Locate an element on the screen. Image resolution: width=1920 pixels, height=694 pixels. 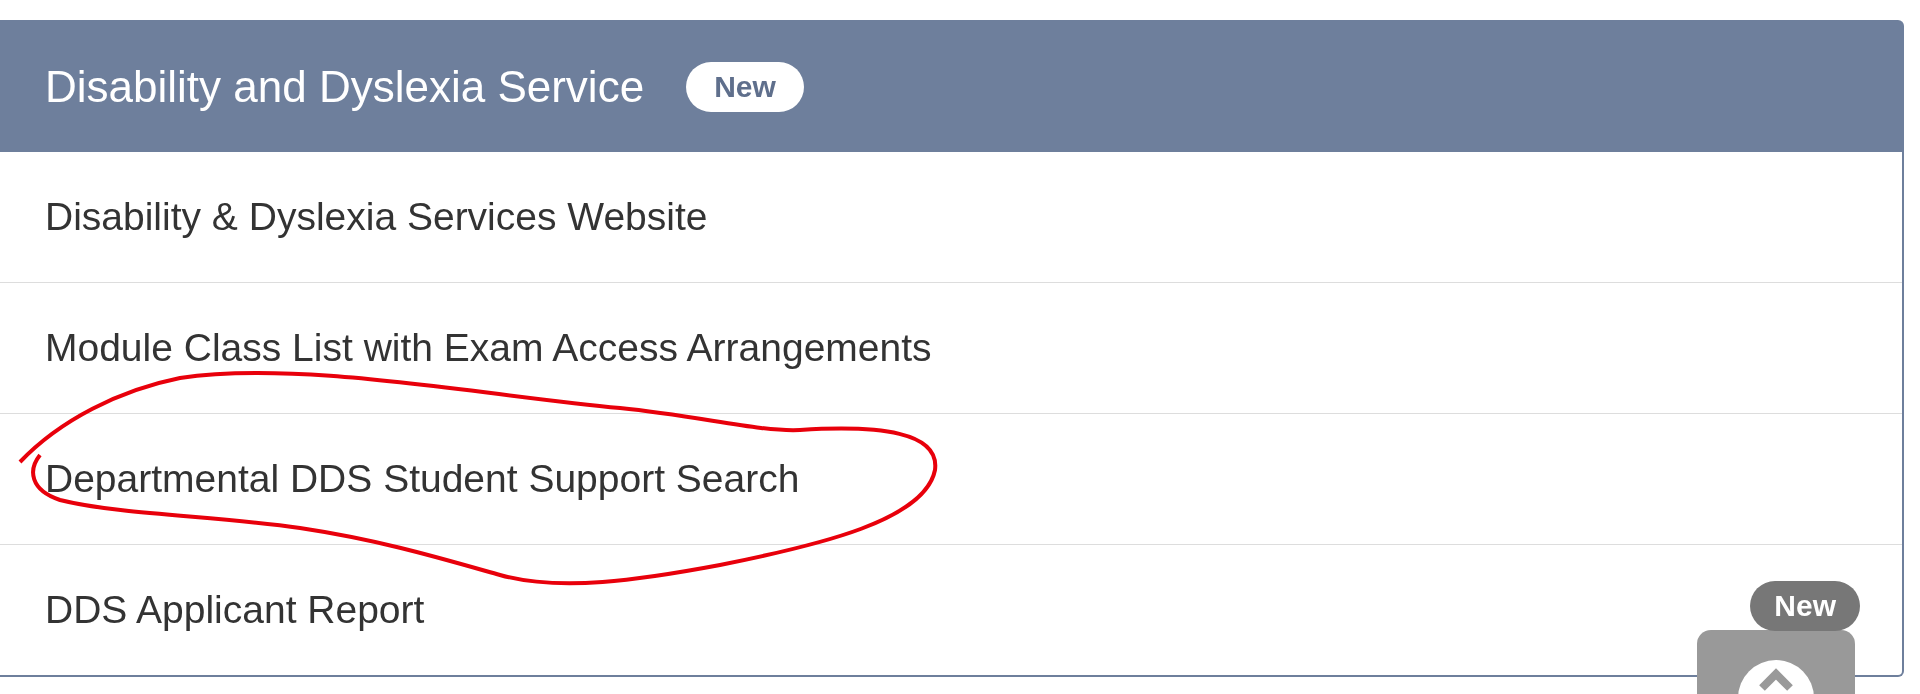
scroll-top-button is located at coordinates (1776, 662).